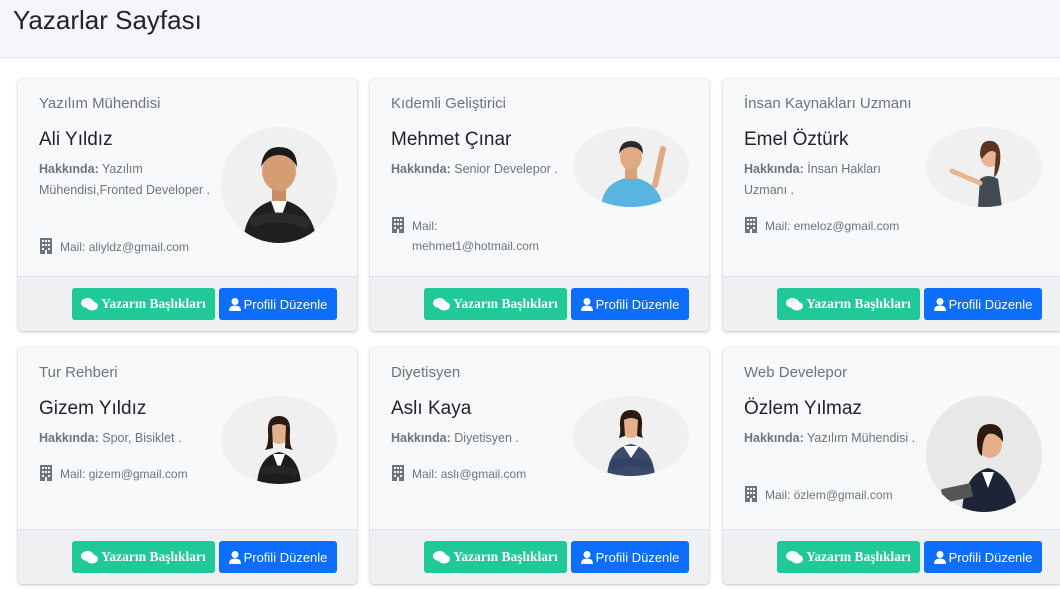 The width and height of the screenshot is (1060, 589). I want to click on author-about: Hakkında: Spor, Bisiklet ., so click(126, 438).